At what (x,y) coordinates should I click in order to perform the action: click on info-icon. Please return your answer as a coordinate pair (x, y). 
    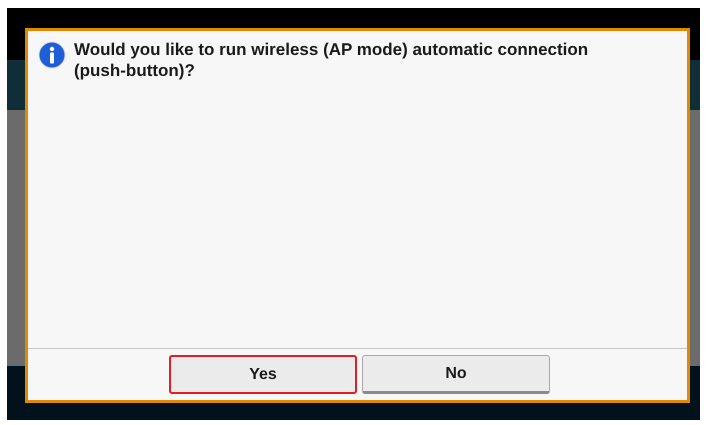
    Looking at the image, I should click on (52, 55).